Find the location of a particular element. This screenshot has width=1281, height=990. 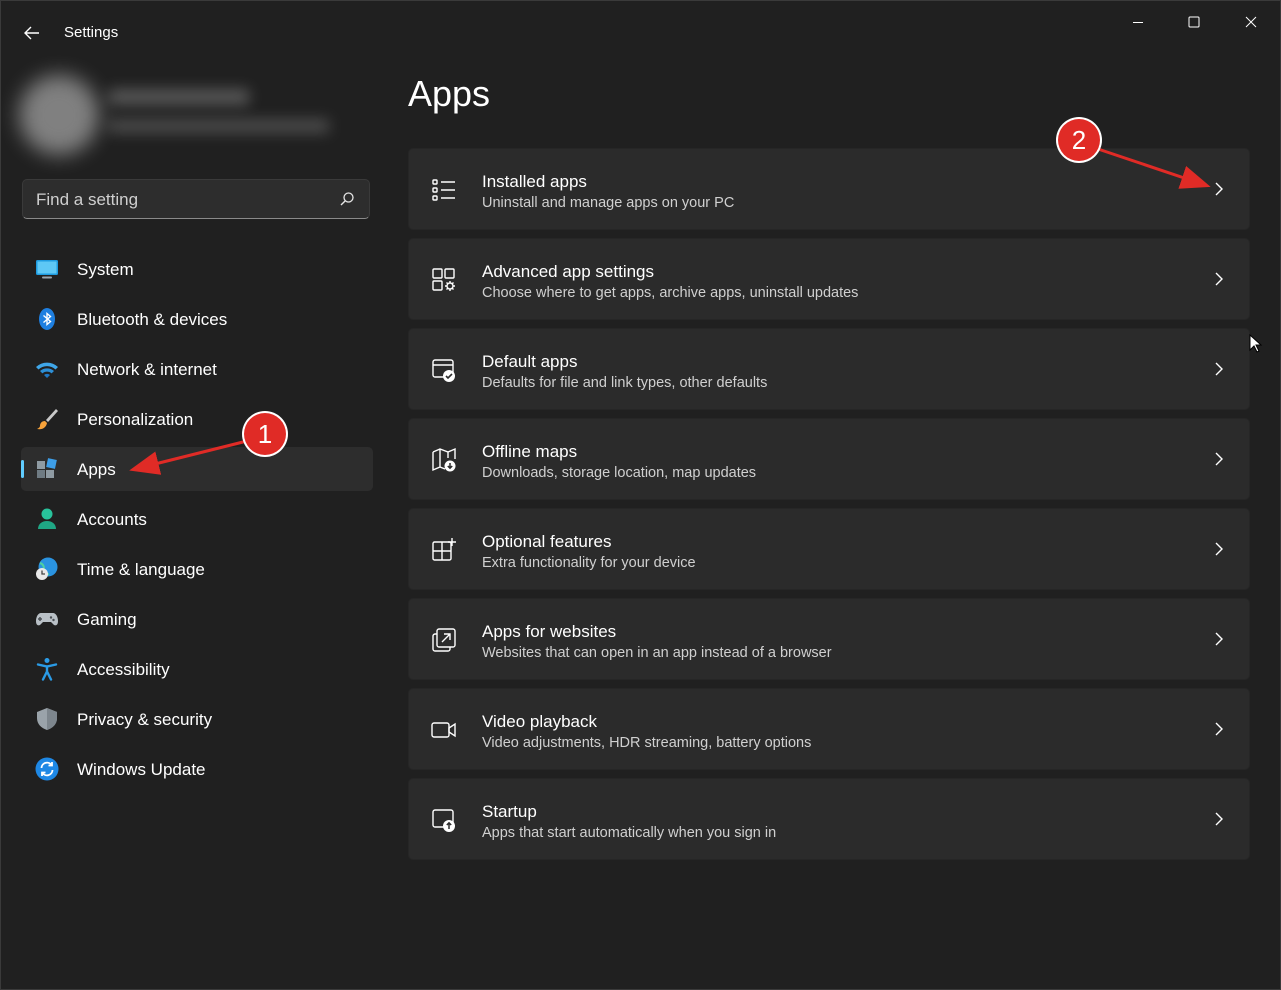

close-icon is located at coordinates (1251, 22).